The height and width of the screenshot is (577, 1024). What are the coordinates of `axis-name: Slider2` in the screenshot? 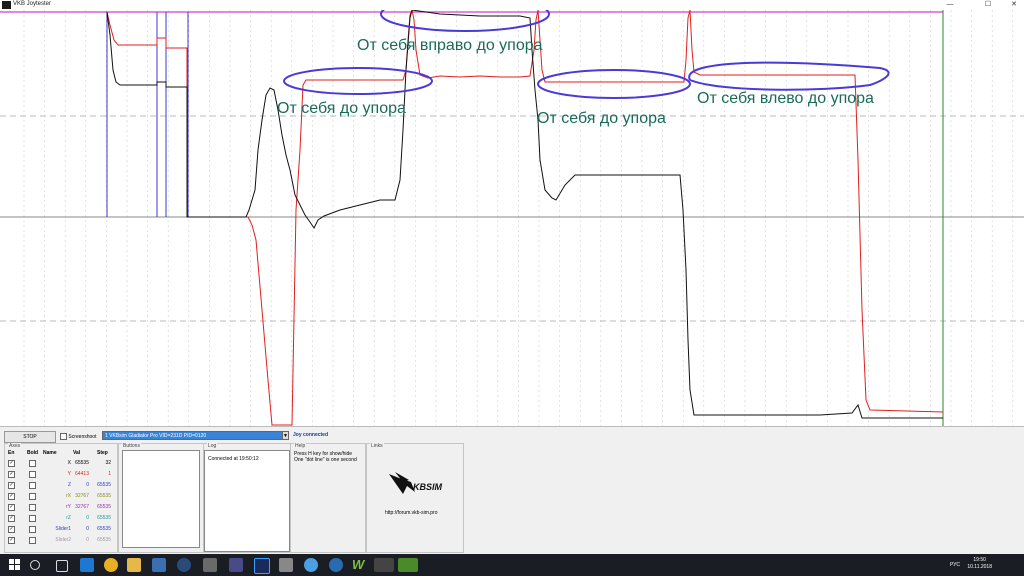 It's located at (63, 540).